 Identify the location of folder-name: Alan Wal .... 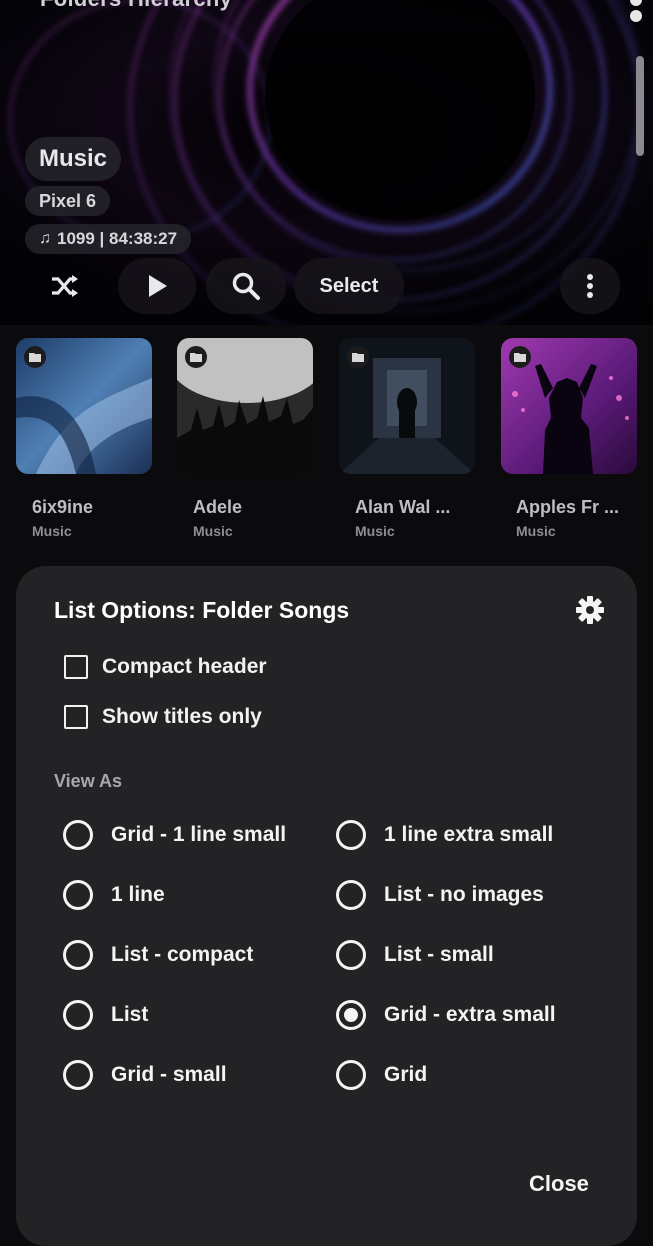
(403, 507).